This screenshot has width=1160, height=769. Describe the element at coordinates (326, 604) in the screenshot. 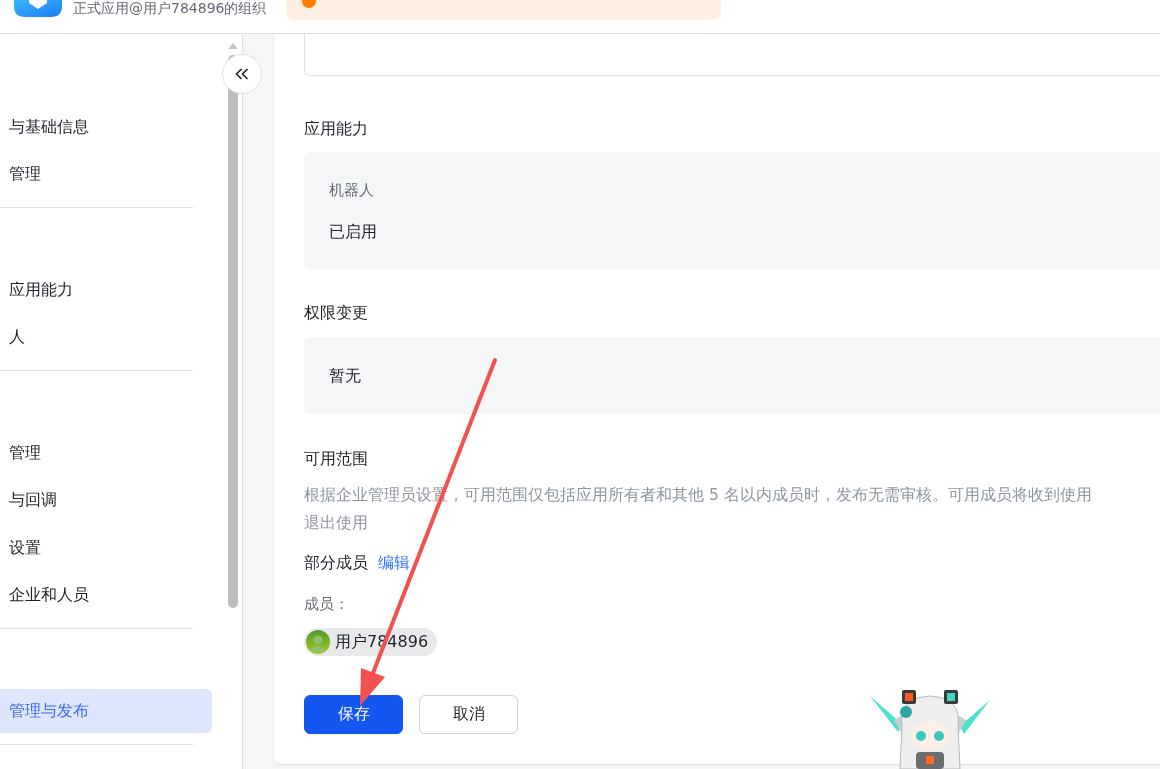

I see `members-label: 成员：` at that location.